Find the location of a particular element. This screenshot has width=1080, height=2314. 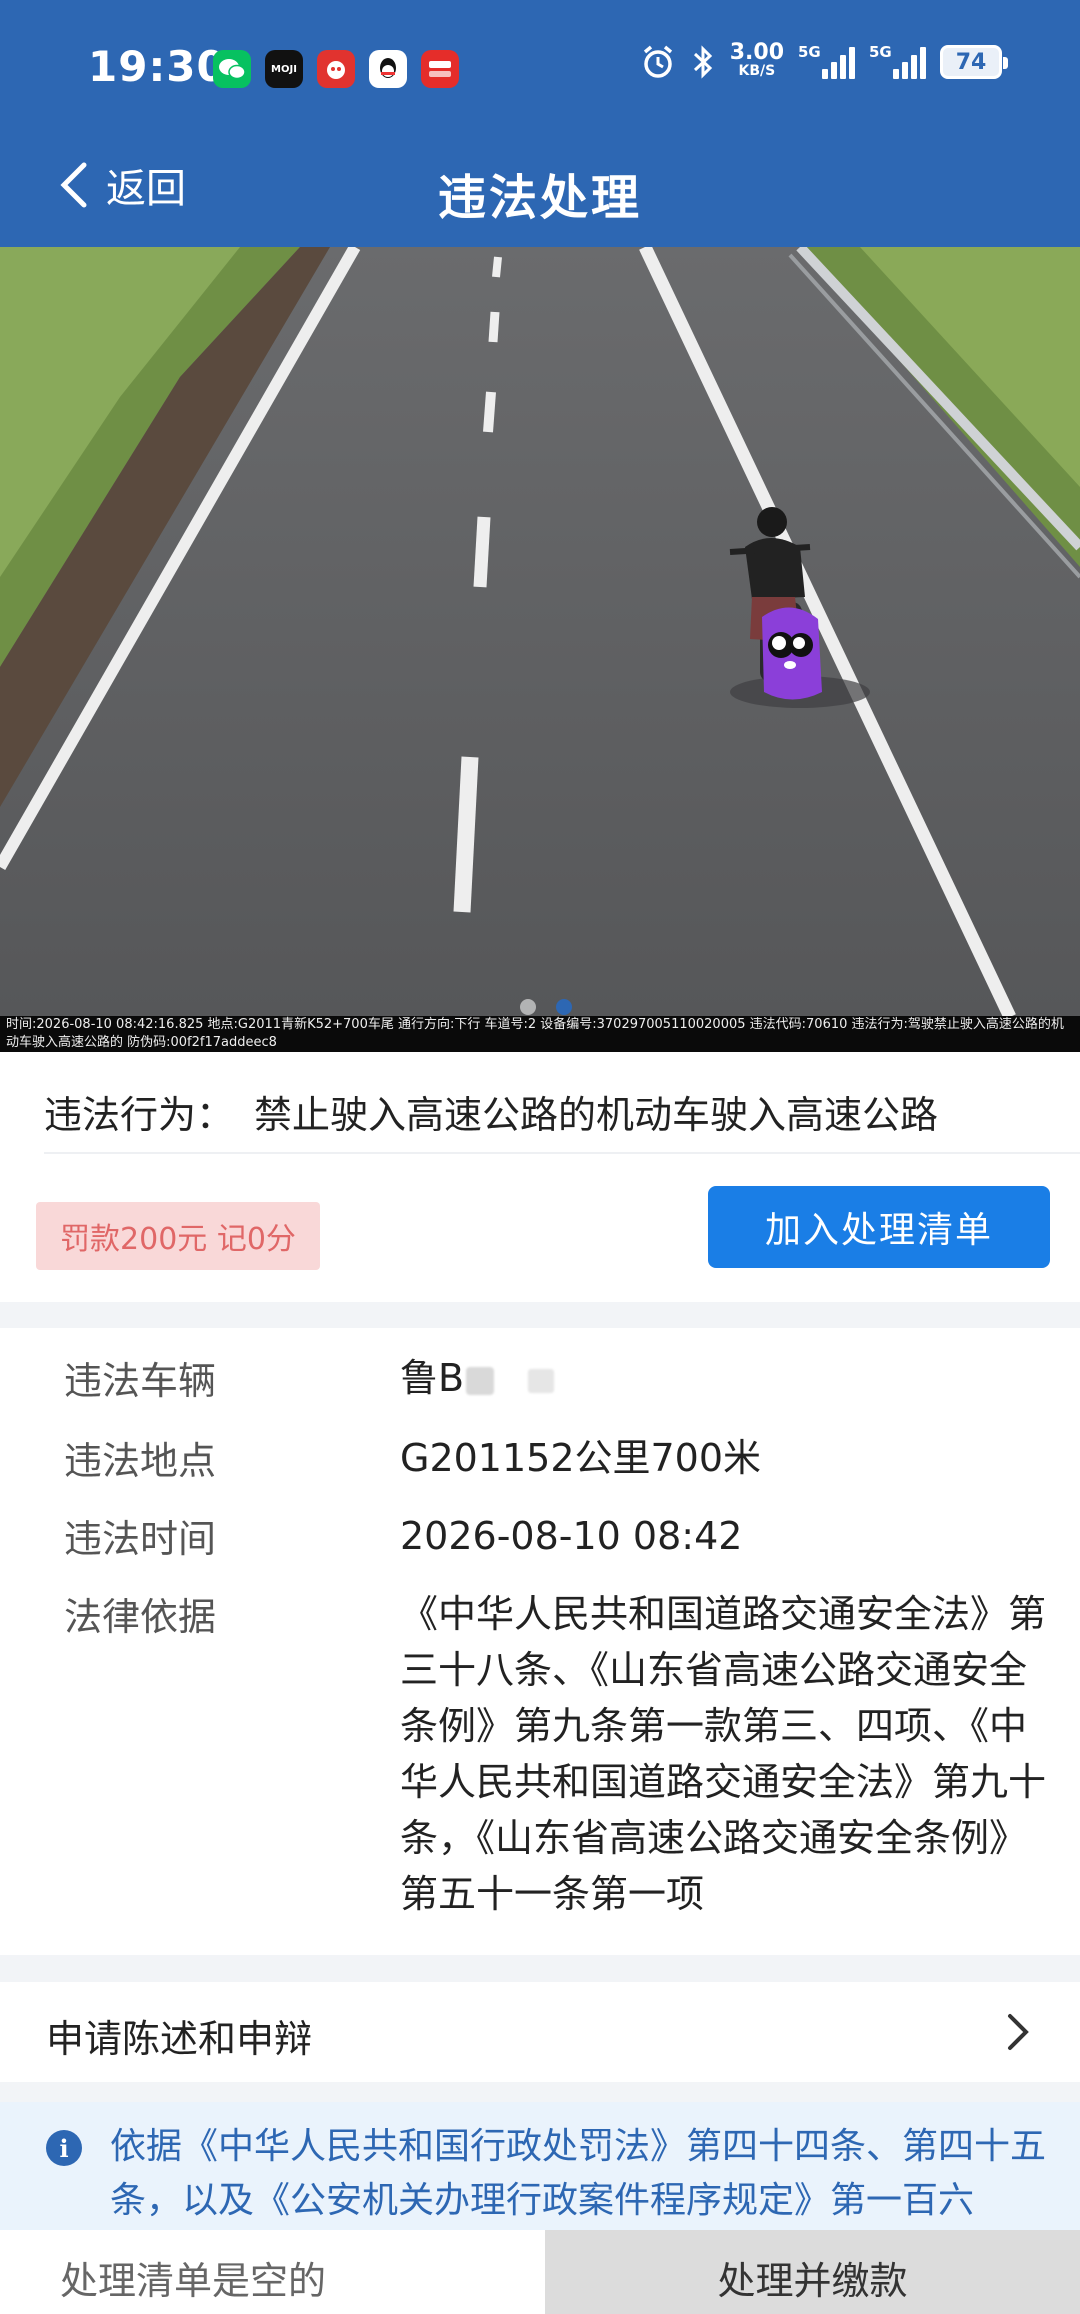

fine-badge: 罚款200元 记0分 is located at coordinates (178, 1236).